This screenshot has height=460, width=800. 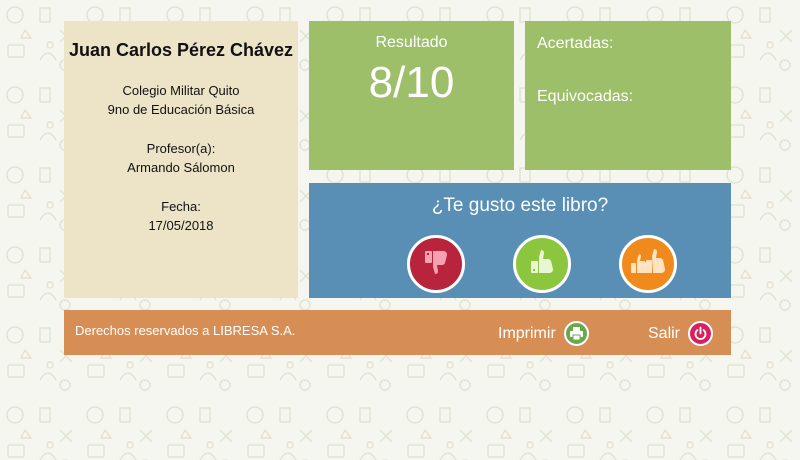 I want to click on thumbs-down-button, so click(x=436, y=264).